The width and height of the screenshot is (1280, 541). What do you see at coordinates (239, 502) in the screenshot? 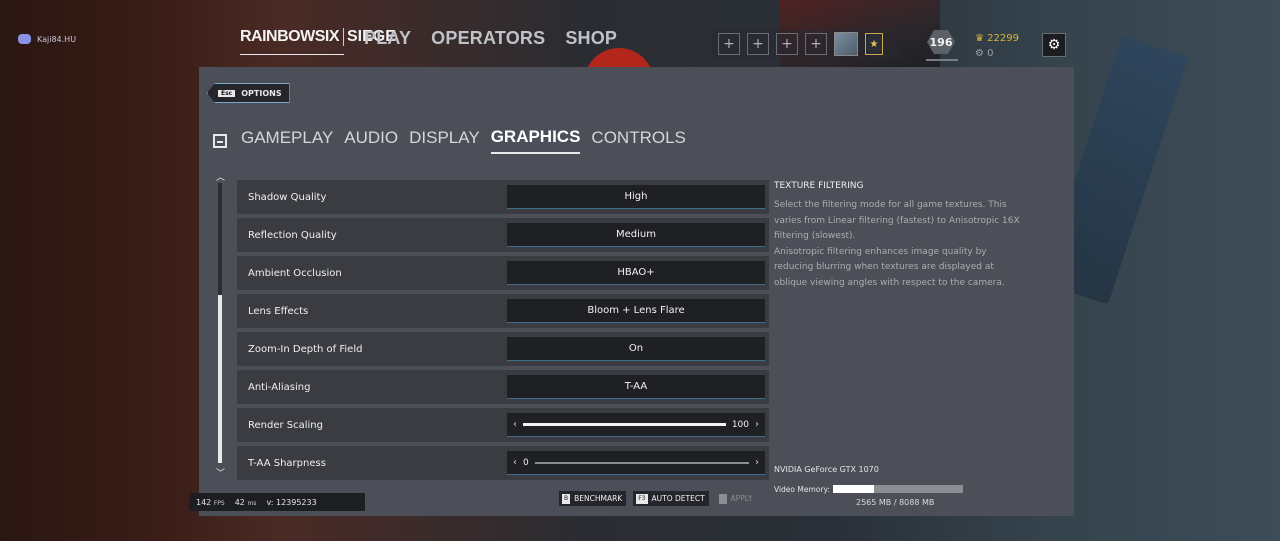
I see `ping-value: 42` at bounding box center [239, 502].